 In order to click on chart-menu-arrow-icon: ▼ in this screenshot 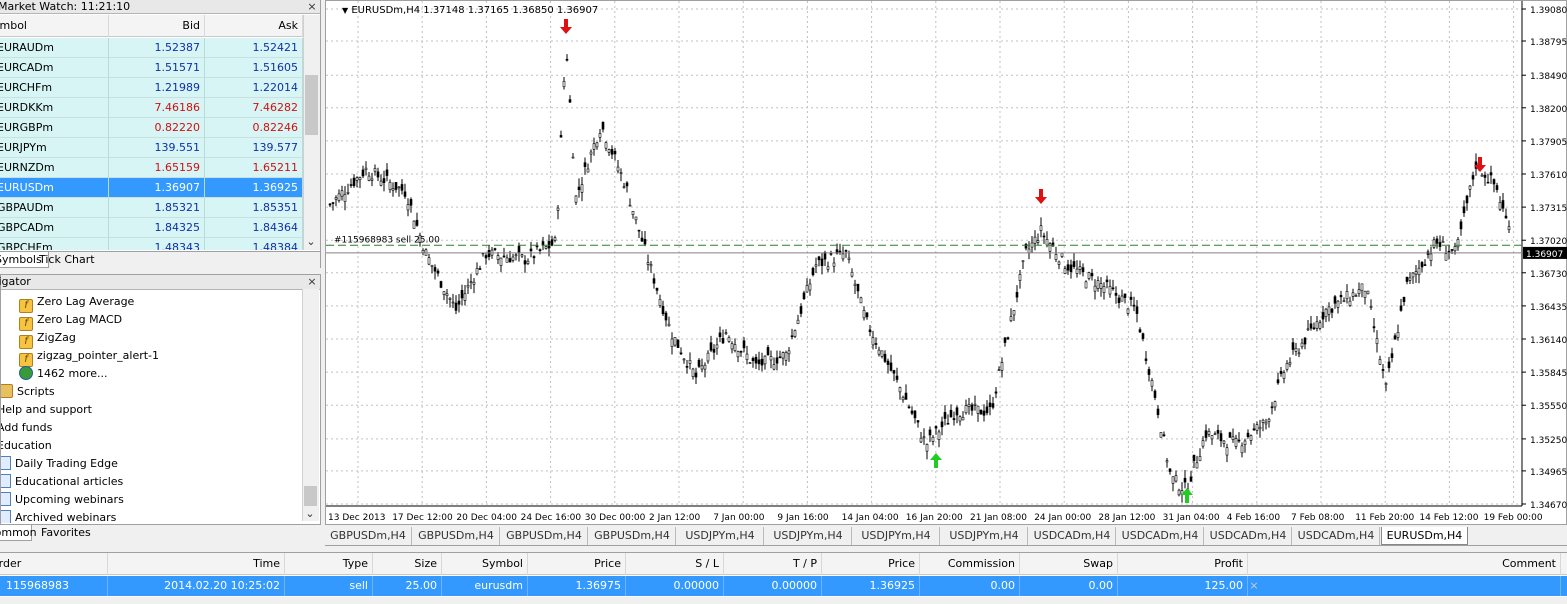, I will do `click(345, 10)`.